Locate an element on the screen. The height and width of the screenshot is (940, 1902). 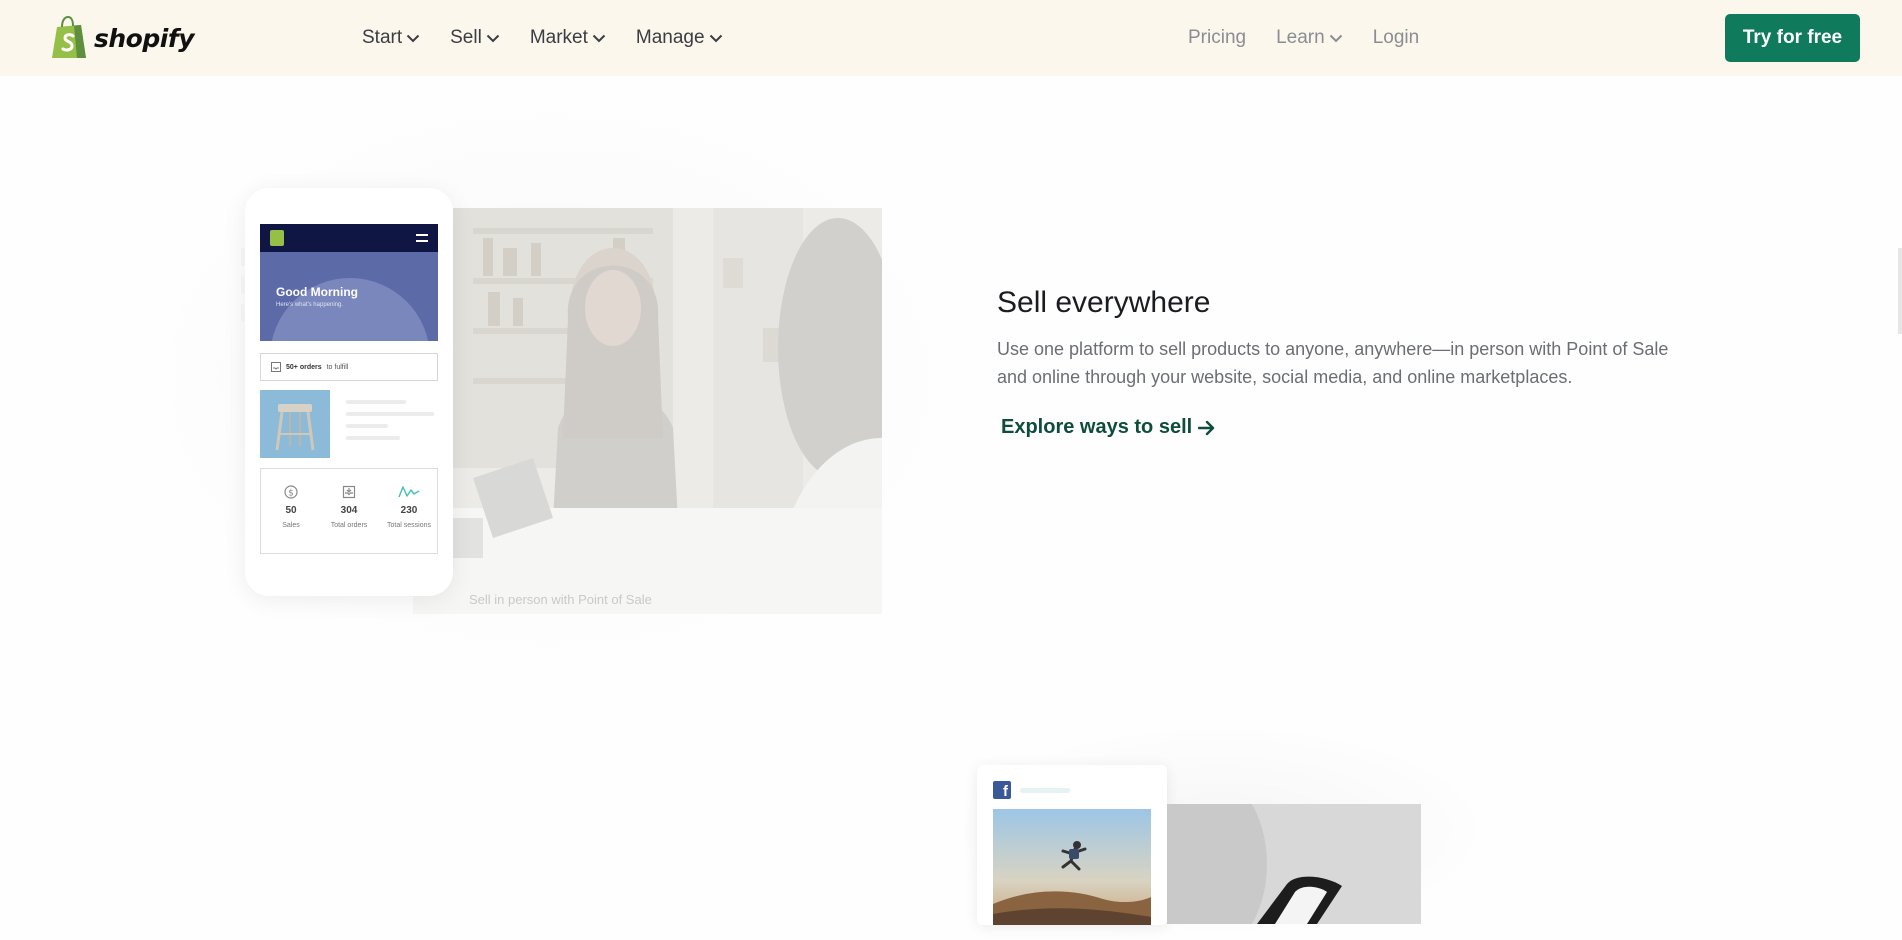
nav-start: Start is located at coordinates (391, 38).